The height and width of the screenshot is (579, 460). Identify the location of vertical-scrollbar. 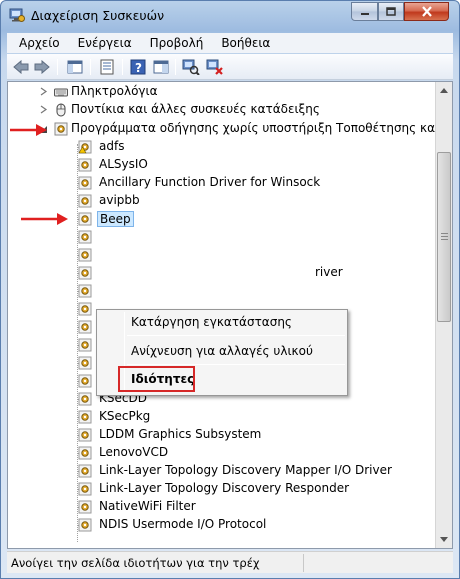
(443, 315).